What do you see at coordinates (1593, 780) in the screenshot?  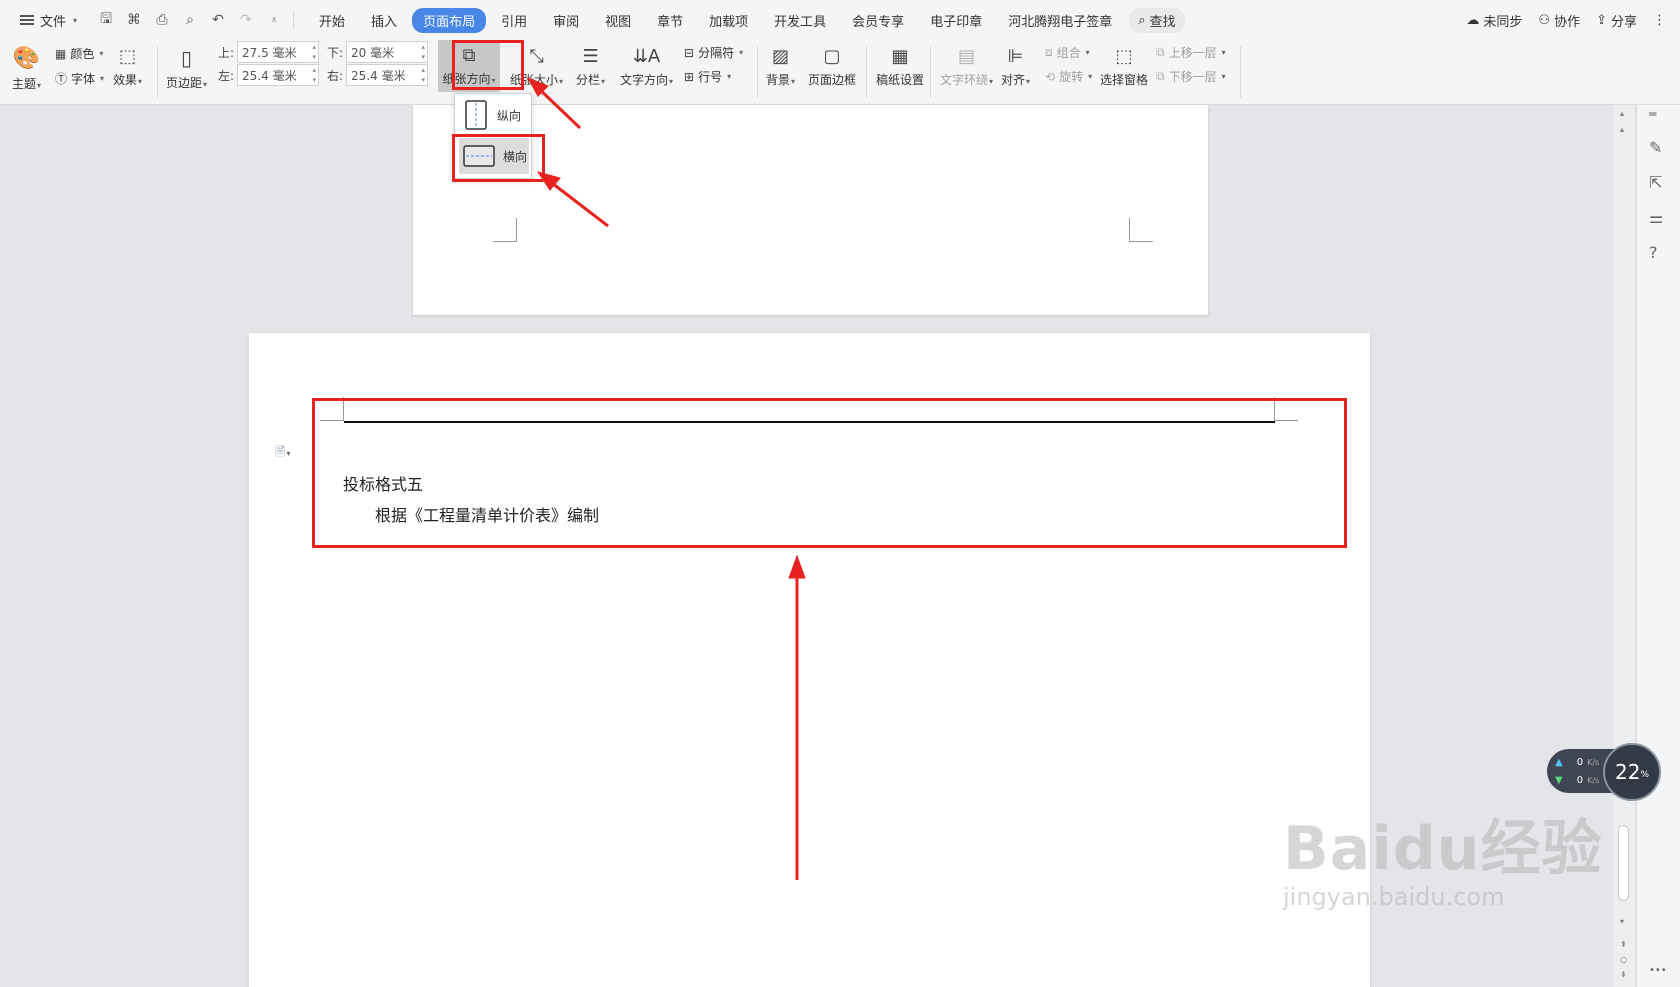 I see `download-speed-unit: K/s` at bounding box center [1593, 780].